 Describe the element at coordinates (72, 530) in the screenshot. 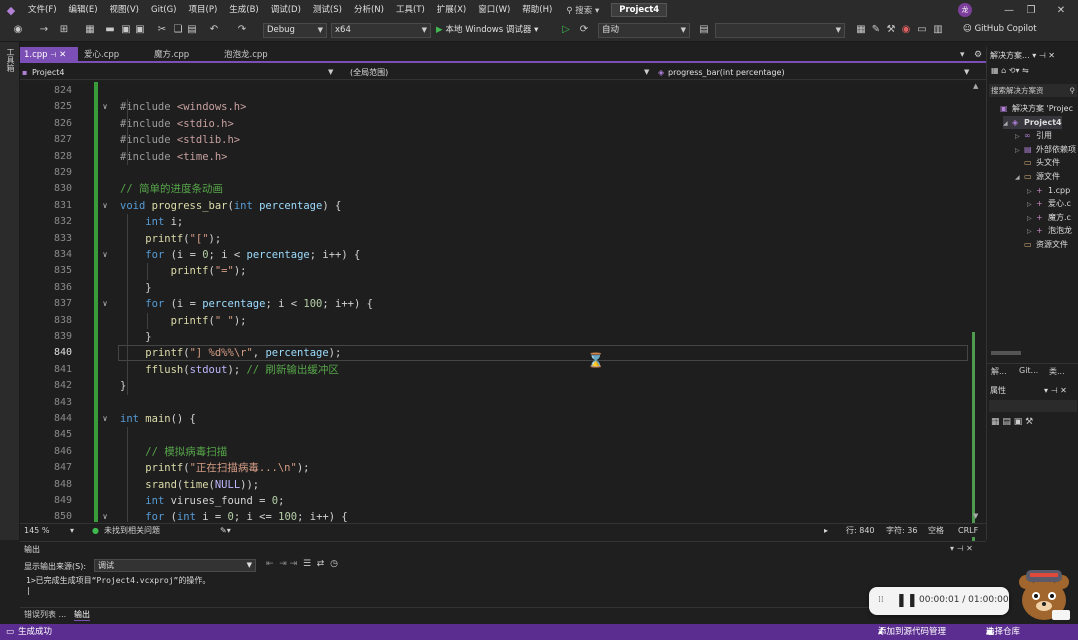

I see `zoom-chevron-icon: ▾` at that location.